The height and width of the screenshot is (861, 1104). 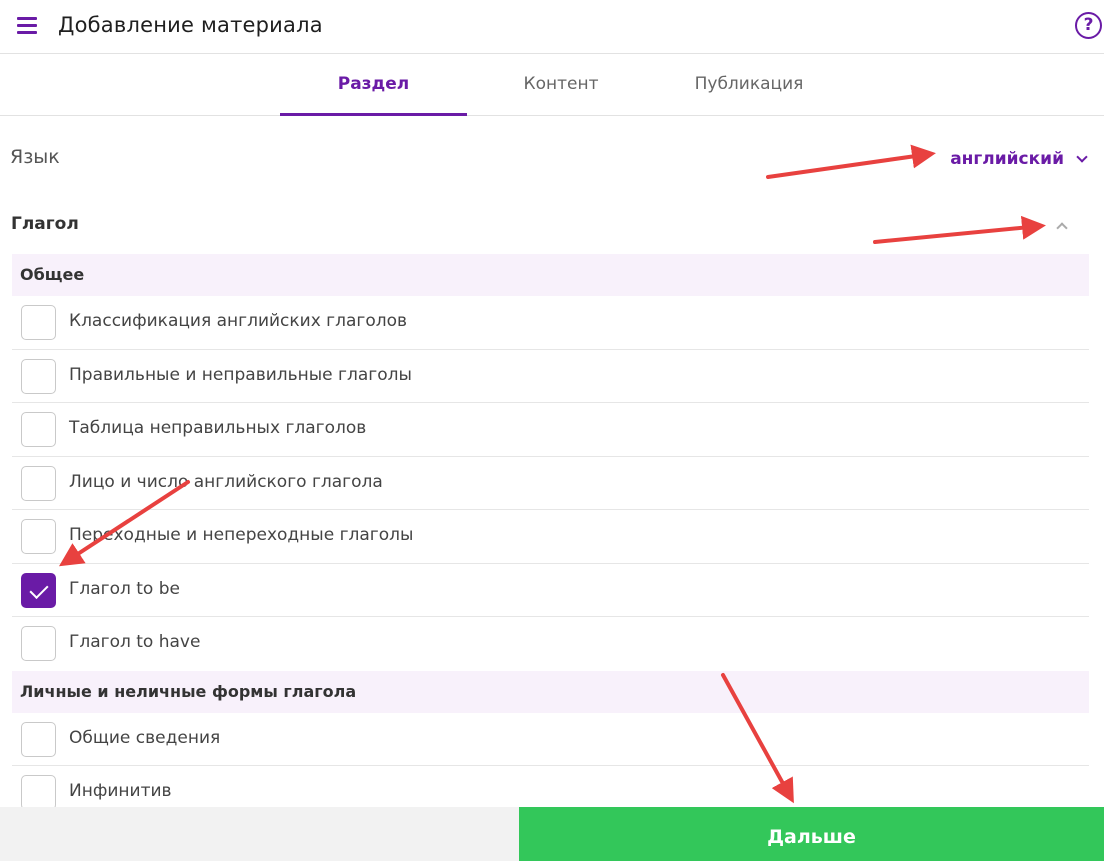 What do you see at coordinates (550, 376) in the screenshot?
I see `list-item: Правильные и неправильные глаголы` at bounding box center [550, 376].